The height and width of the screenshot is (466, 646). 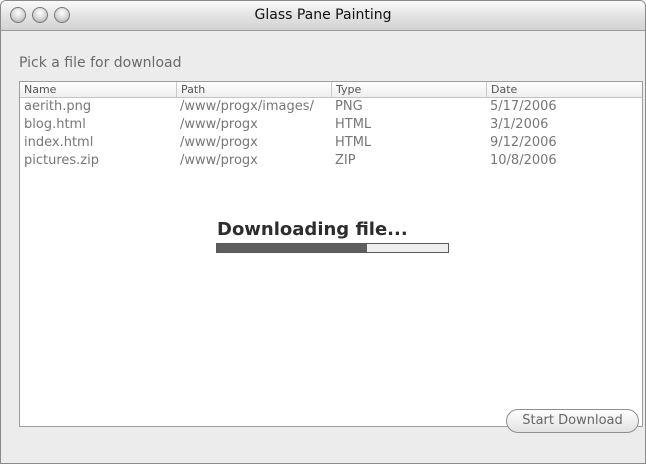 I want to click on cell-name: aerith.png, so click(x=58, y=106).